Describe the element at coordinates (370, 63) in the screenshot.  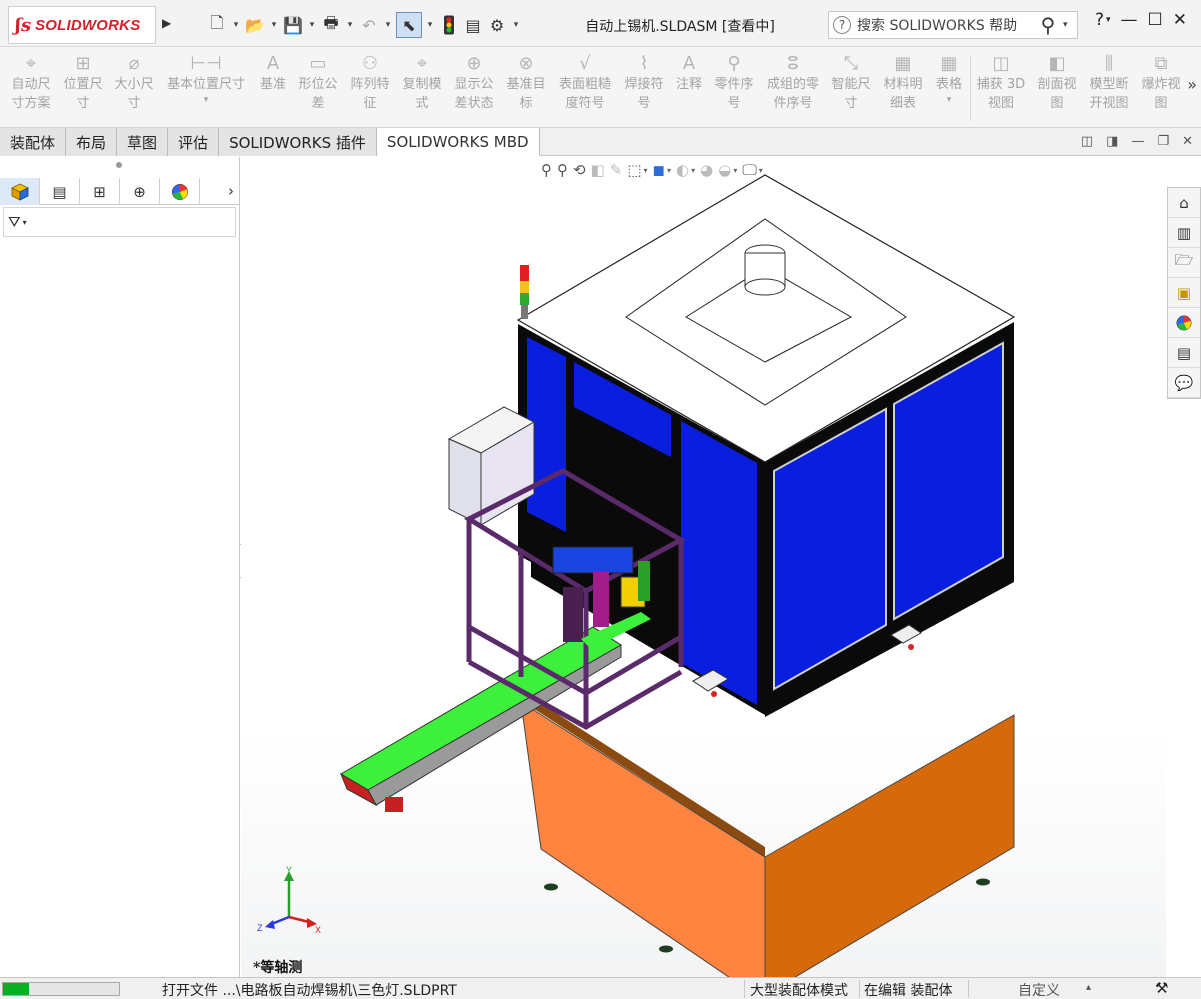
I see `pattern-feature-icon: ⚇` at that location.